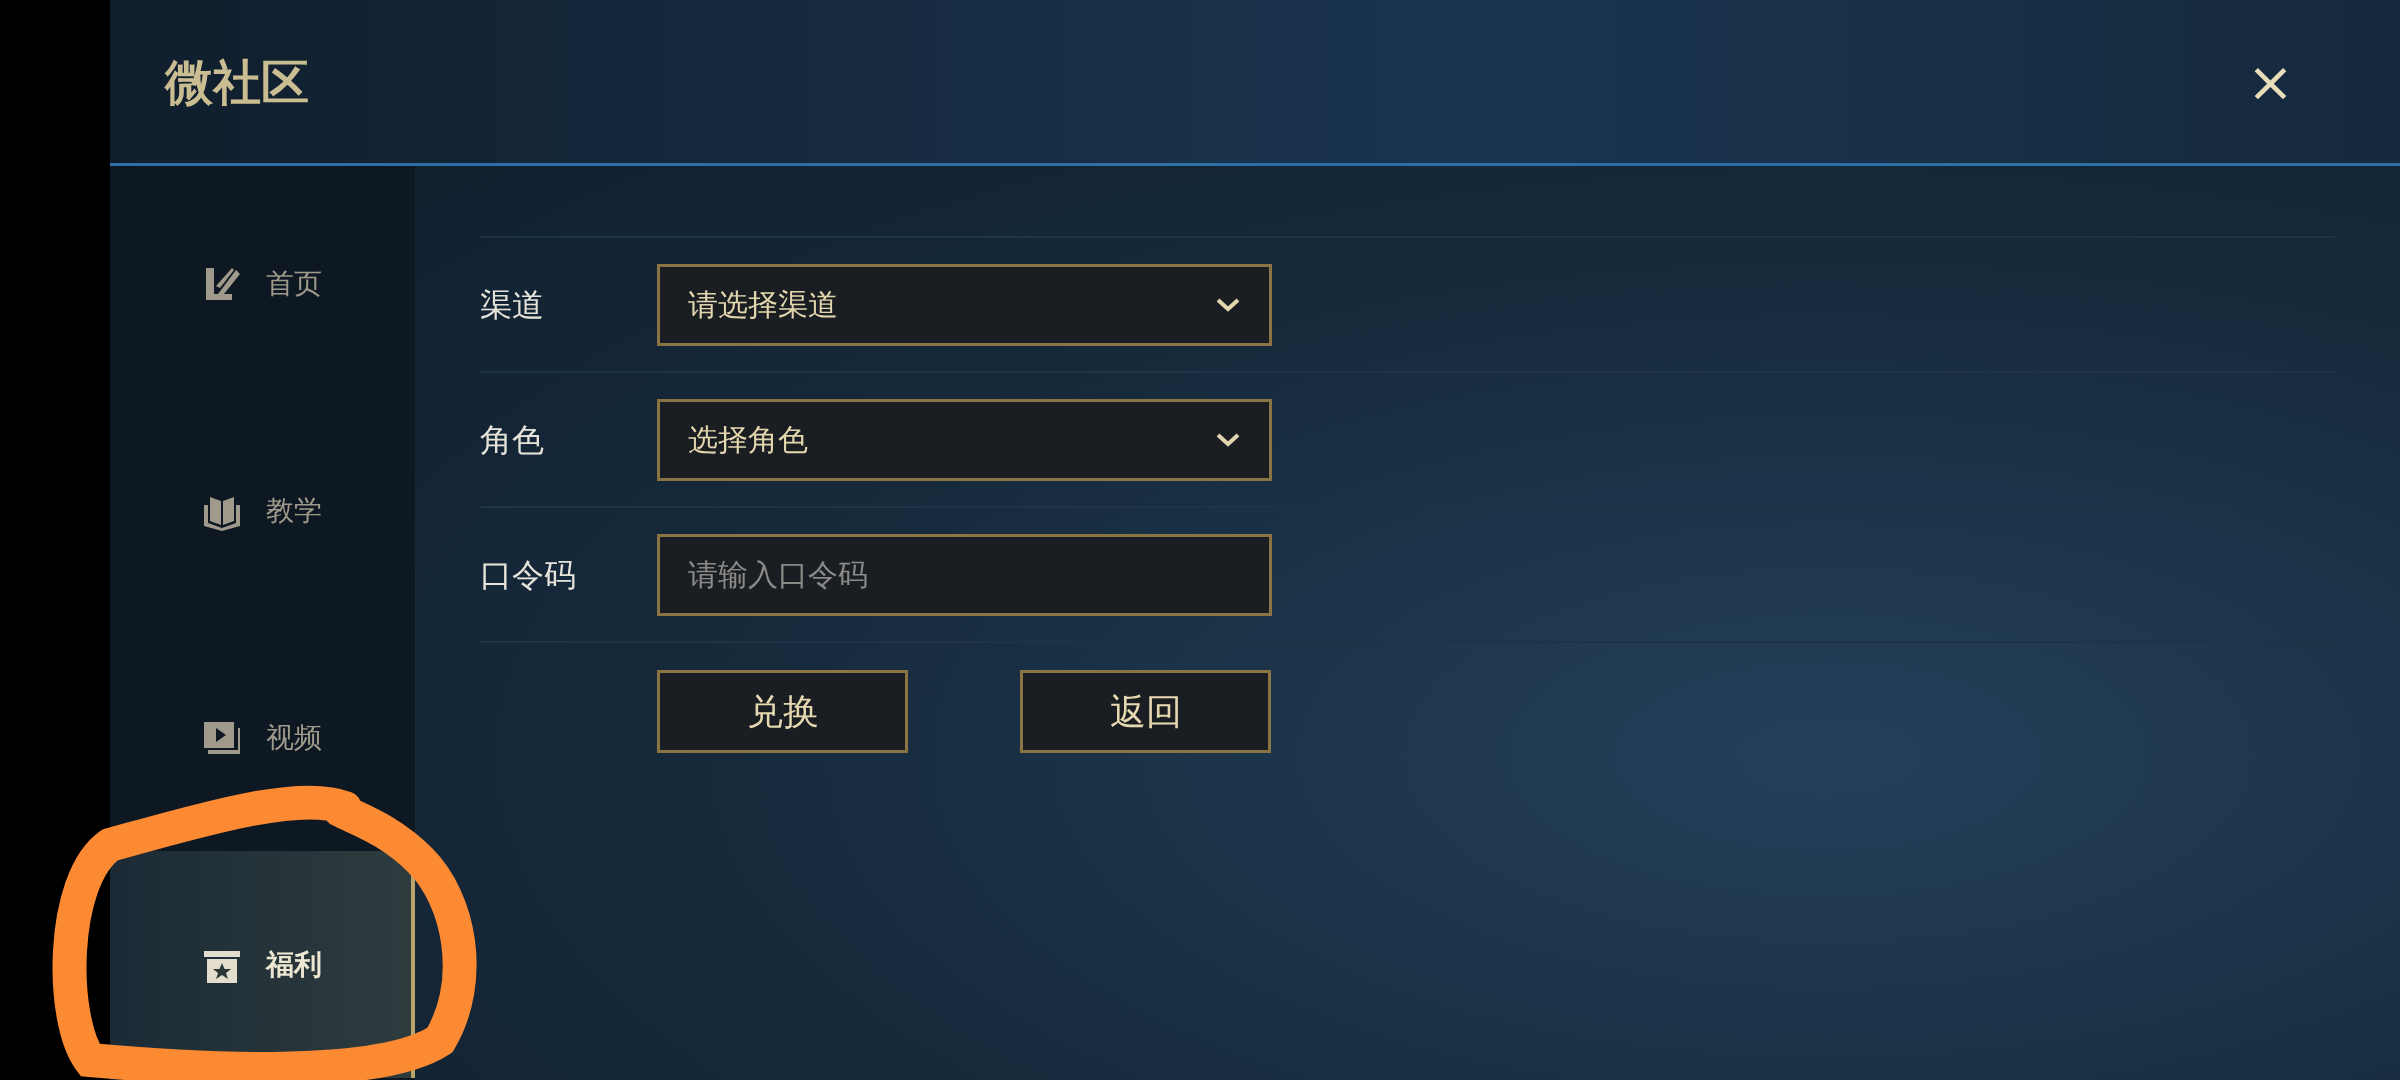 This screenshot has width=2400, height=1080. I want to click on field-label: 口令码, so click(528, 575).